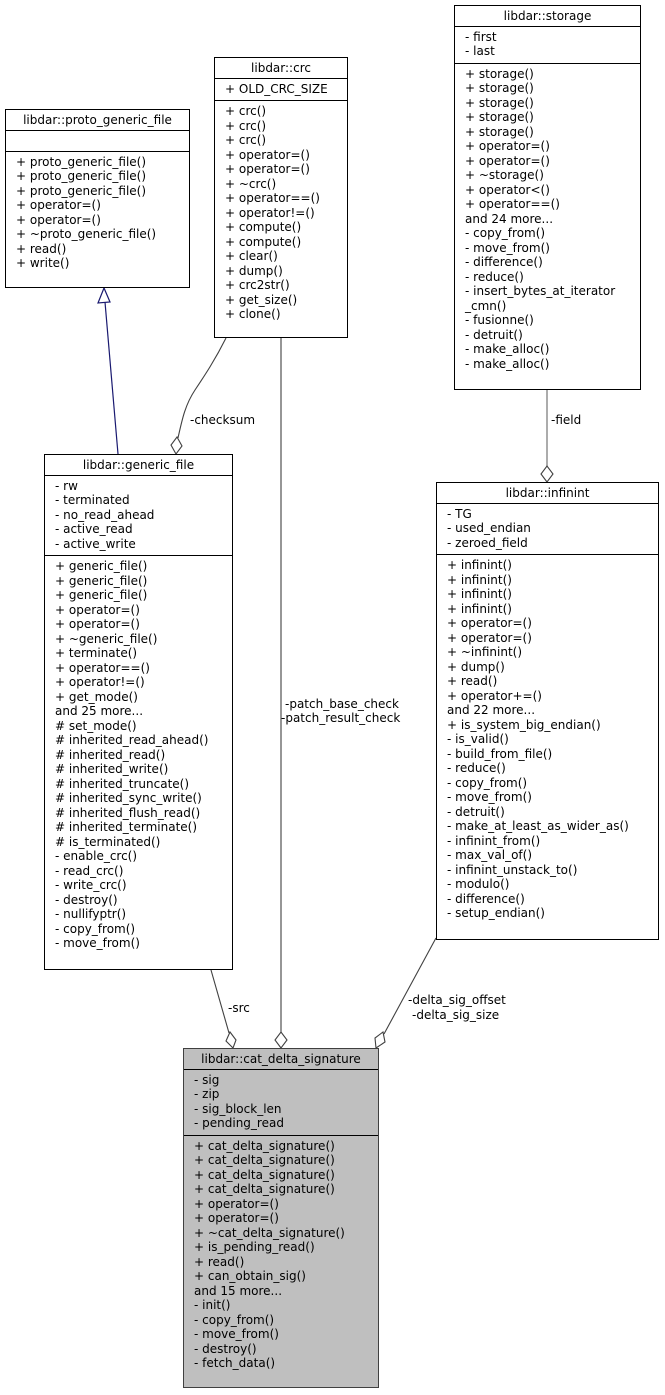  I want to click on method-item: - difference(), so click(550, 262).